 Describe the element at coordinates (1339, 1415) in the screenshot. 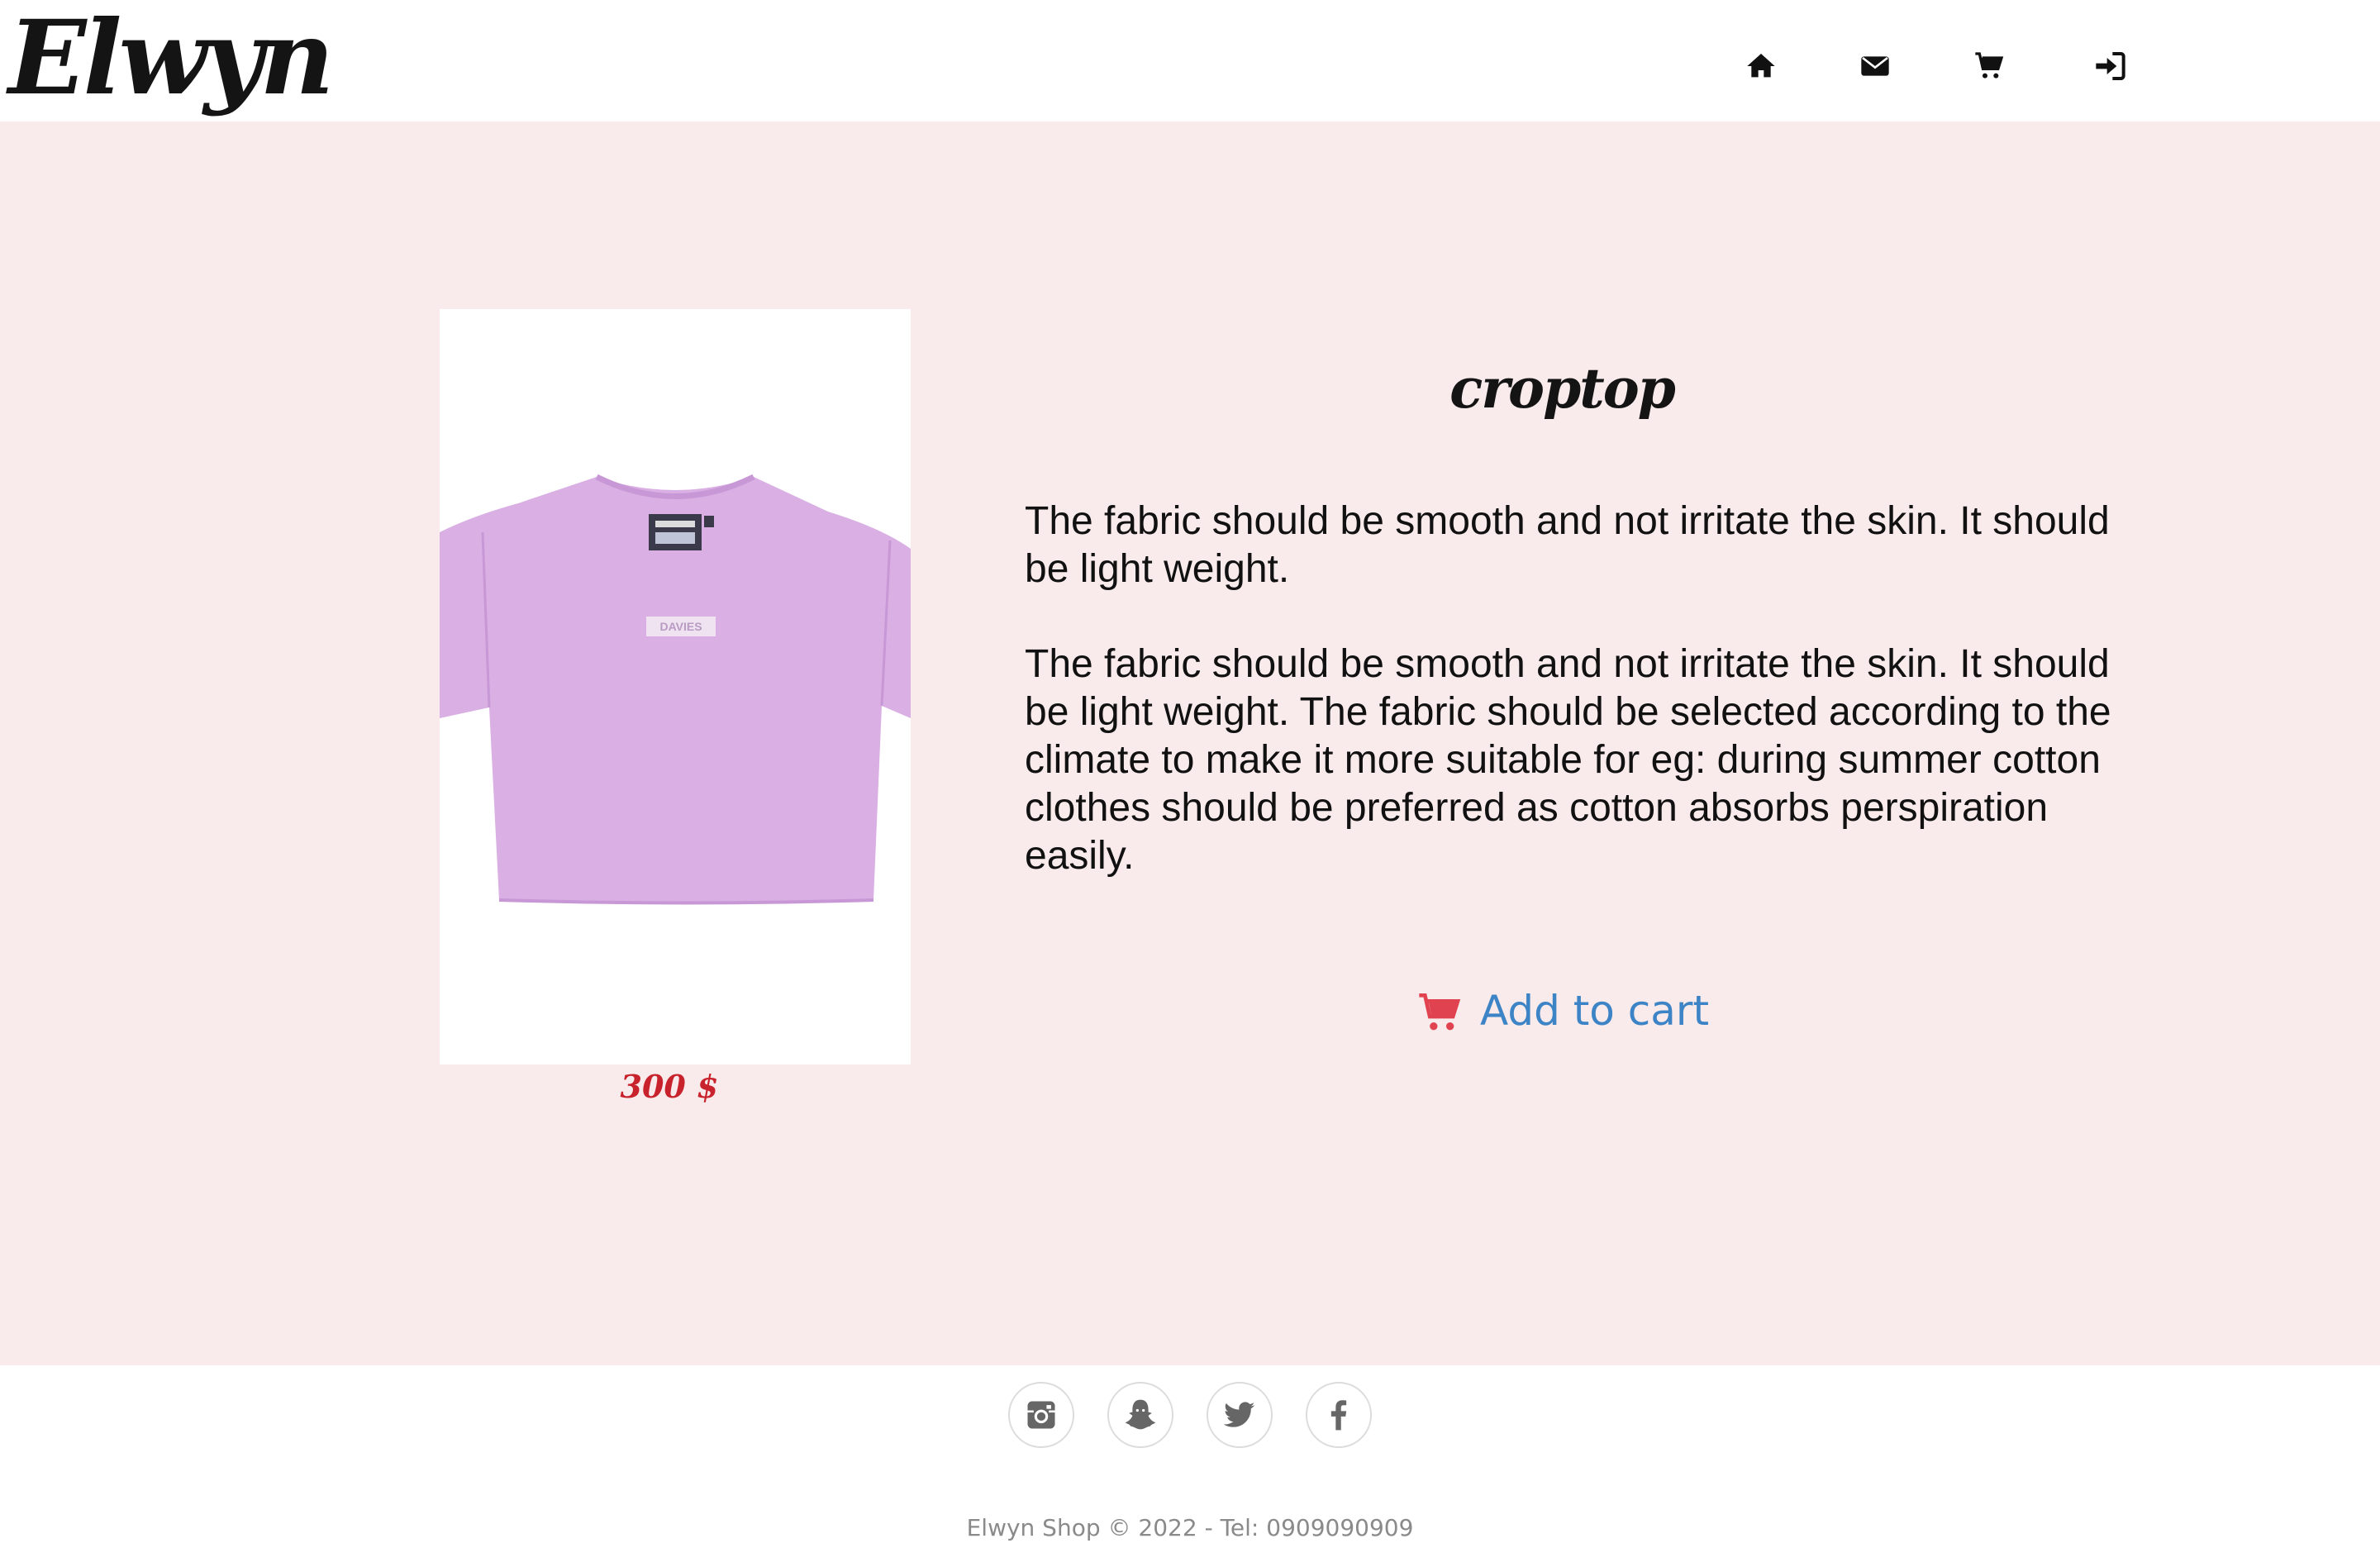

I see `facebook-icon` at that location.